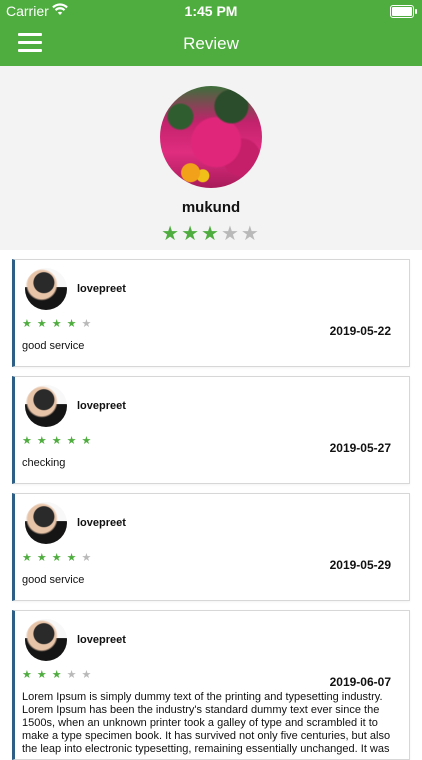  What do you see at coordinates (360, 682) in the screenshot?
I see `review-date: 2019-06-07` at bounding box center [360, 682].